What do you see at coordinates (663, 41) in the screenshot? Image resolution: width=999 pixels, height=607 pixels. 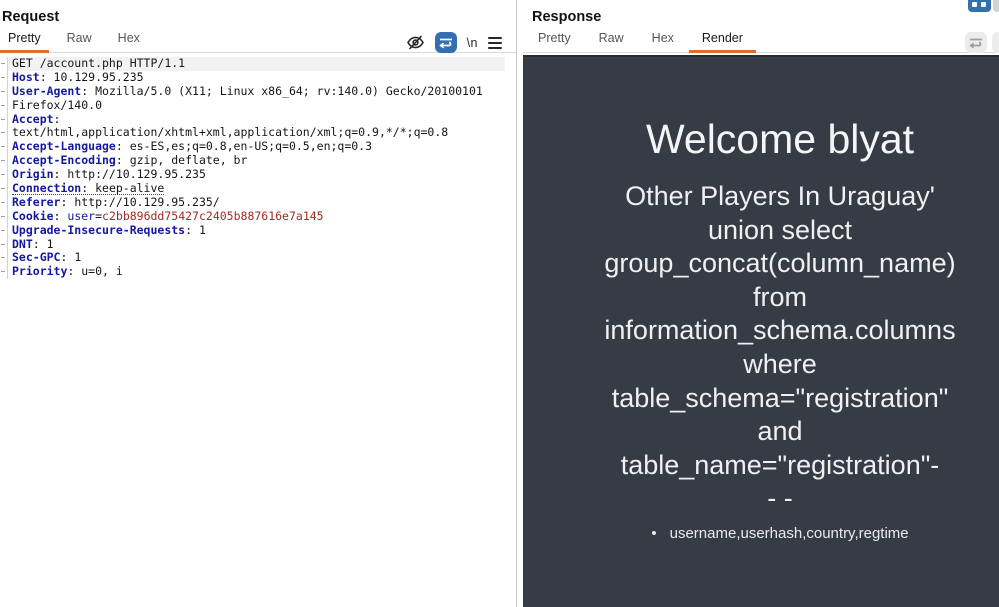 I see `response-tab-hex: Hex` at bounding box center [663, 41].